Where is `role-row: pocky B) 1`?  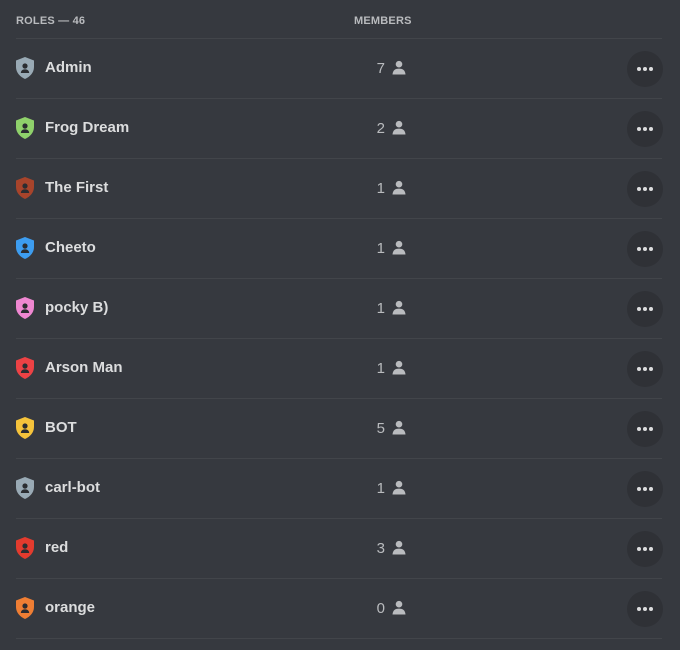 role-row: pocky B) 1 is located at coordinates (340, 309).